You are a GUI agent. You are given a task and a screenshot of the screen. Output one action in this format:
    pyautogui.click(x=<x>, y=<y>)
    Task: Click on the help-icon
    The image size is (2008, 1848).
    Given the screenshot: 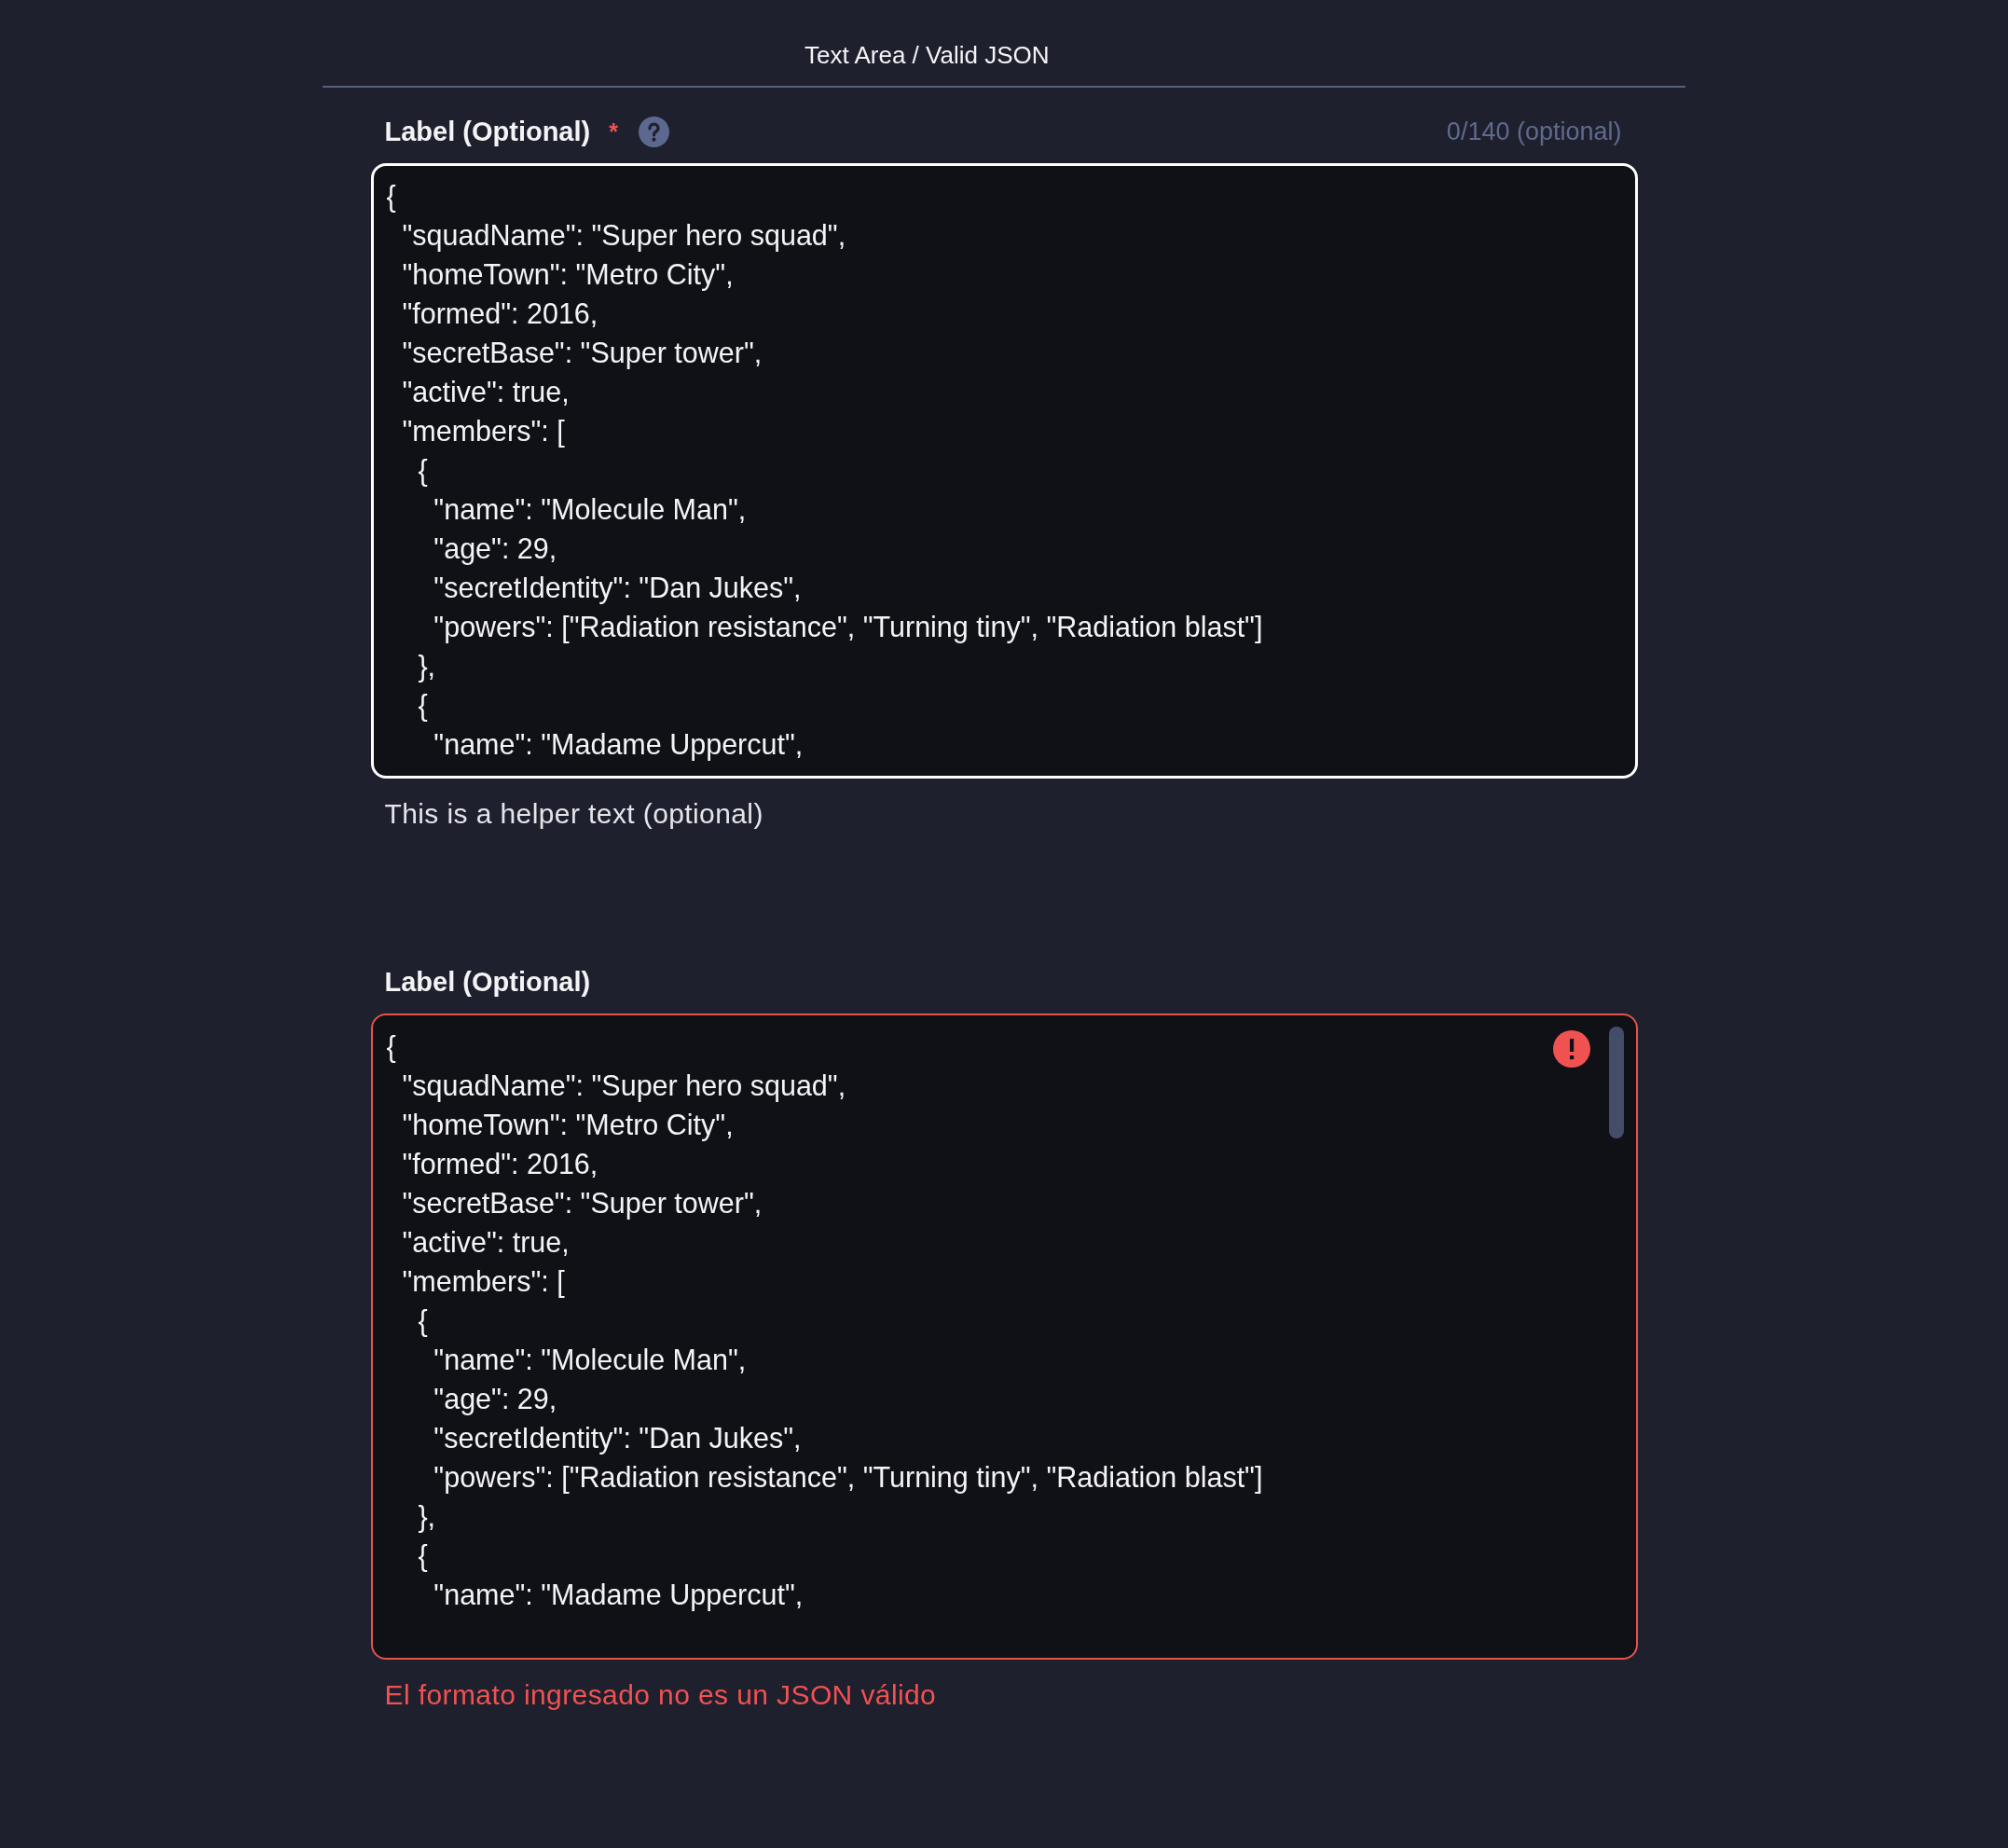 What is the action you would take?
    pyautogui.click(x=653, y=131)
    